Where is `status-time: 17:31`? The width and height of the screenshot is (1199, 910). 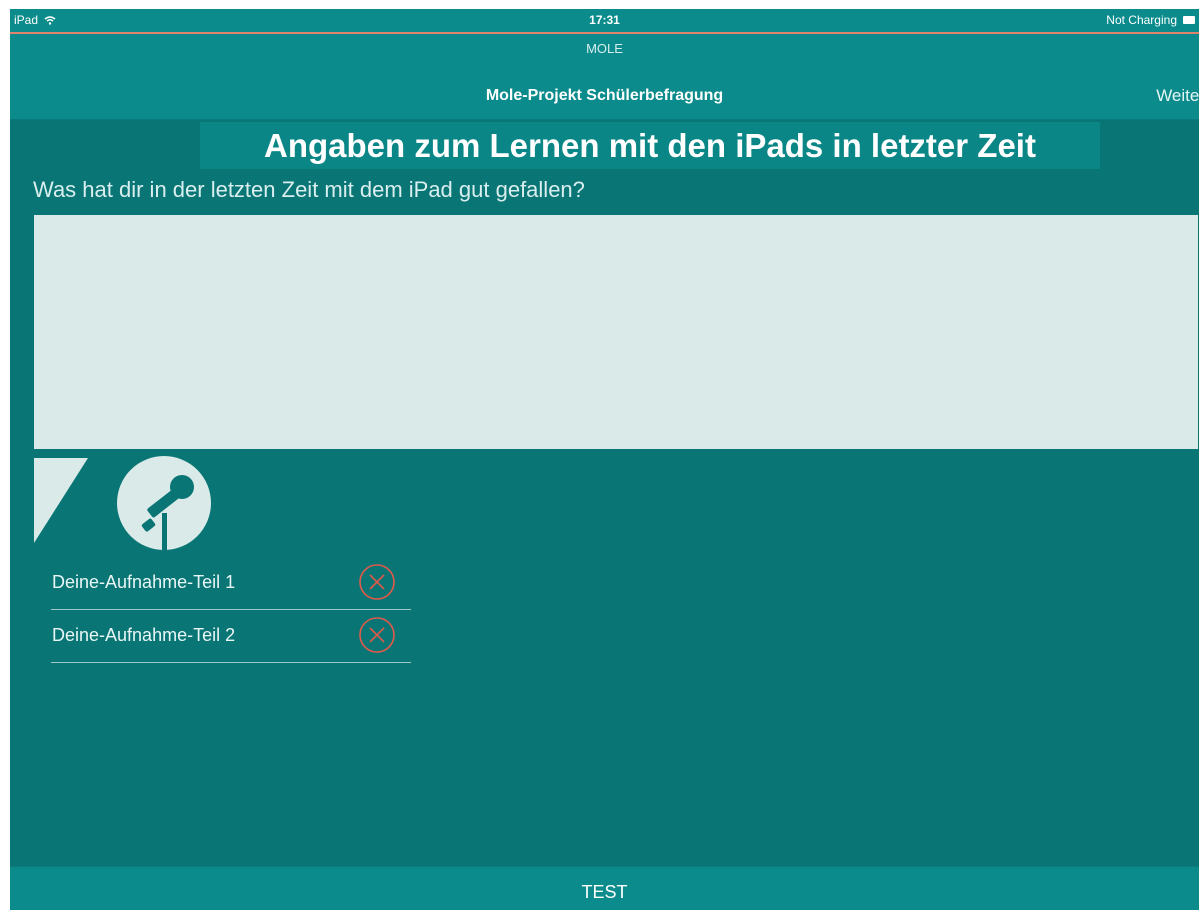
status-time: 17:31 is located at coordinates (604, 20).